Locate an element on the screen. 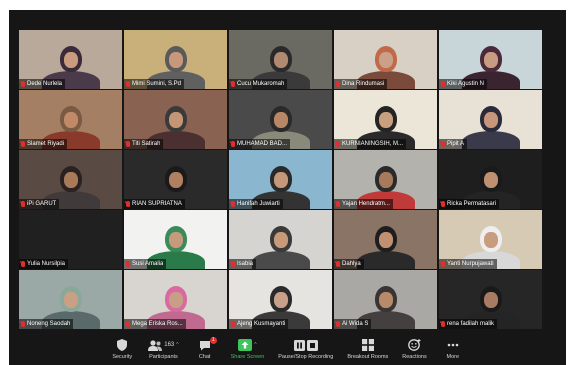  breakout-rooms-icon is located at coordinates (367, 345).